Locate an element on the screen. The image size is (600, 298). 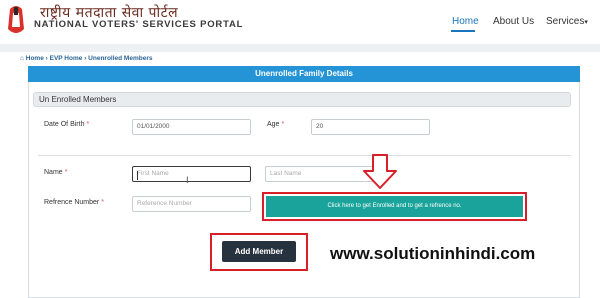
nav-active-indicator is located at coordinates (463, 31).